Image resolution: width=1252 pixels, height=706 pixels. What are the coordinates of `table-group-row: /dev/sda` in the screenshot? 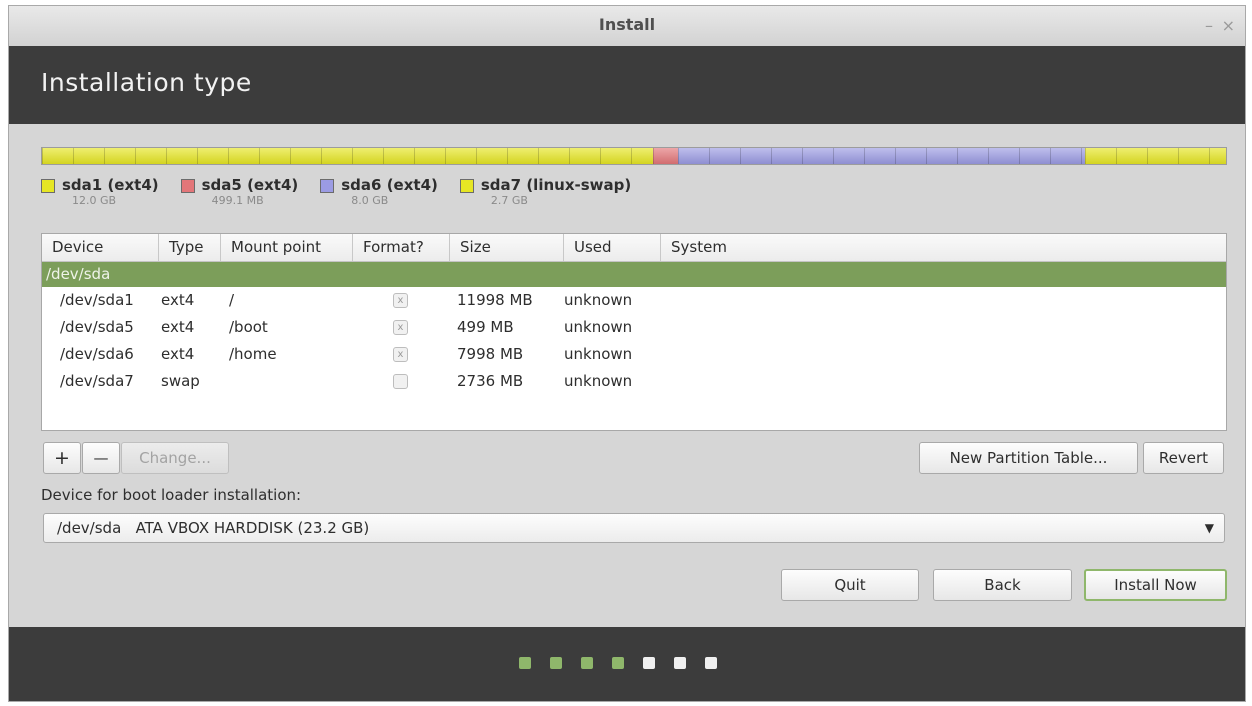 It's located at (634, 274).